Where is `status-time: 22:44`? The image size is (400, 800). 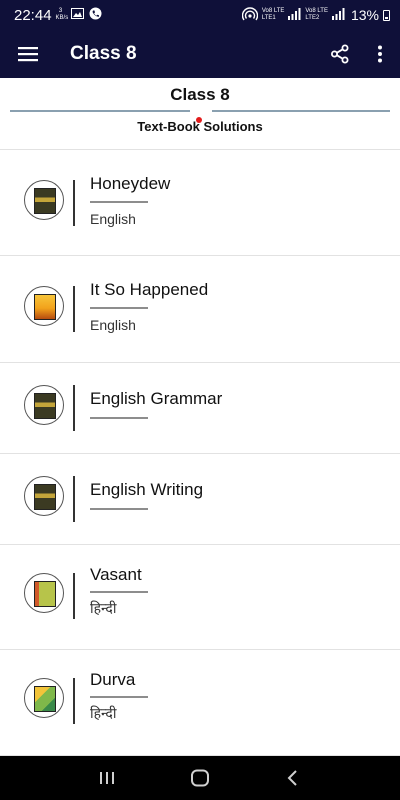
status-time: 22:44 is located at coordinates (33, 15).